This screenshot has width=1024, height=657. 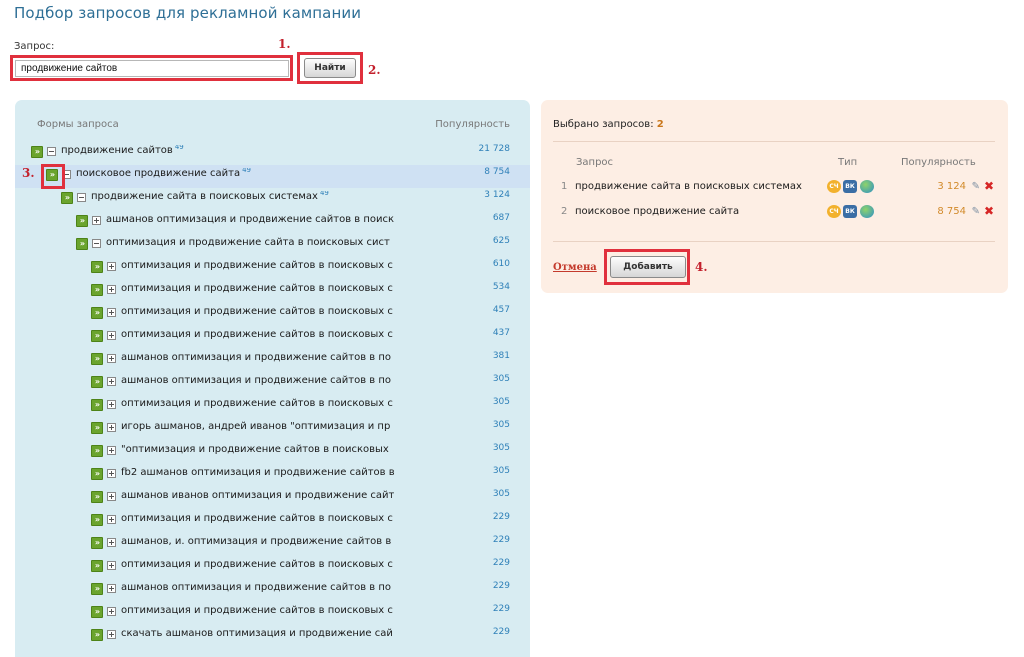 I want to click on tree-row-popularity: 457, so click(x=501, y=310).